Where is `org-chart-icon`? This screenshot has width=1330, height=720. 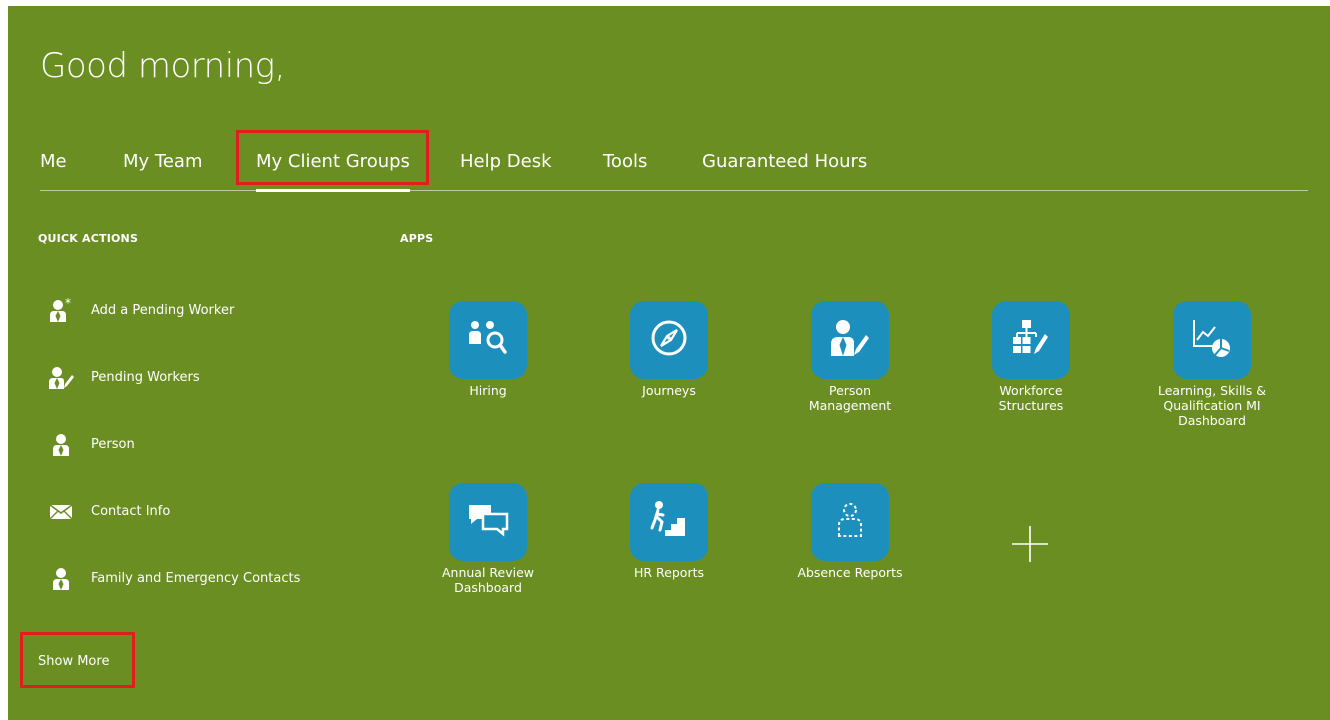
org-chart-icon is located at coordinates (1031, 340).